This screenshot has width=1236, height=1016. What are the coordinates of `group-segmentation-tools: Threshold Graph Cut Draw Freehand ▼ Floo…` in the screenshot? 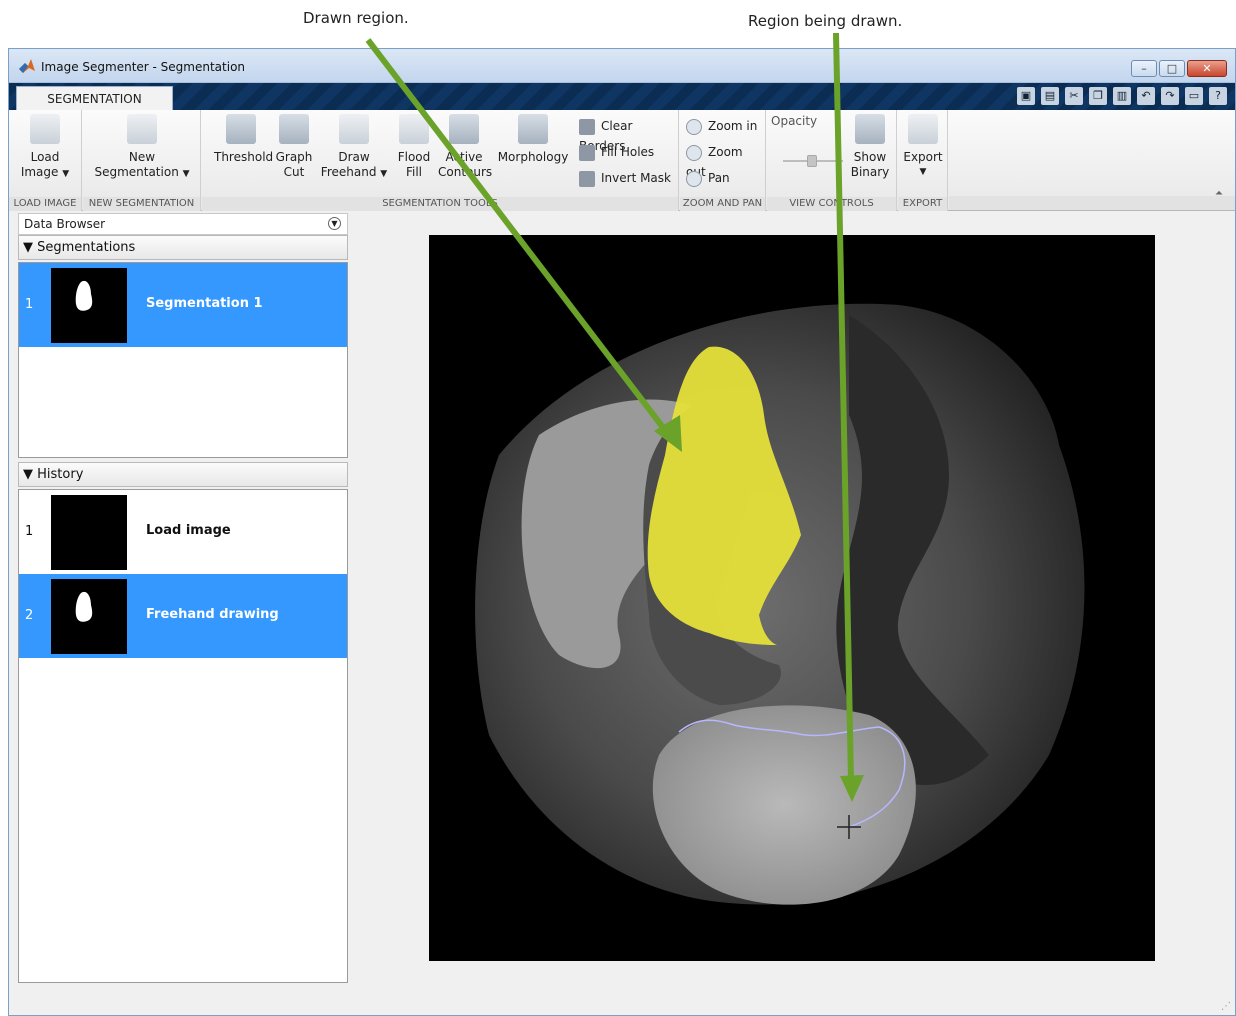 It's located at (440, 160).